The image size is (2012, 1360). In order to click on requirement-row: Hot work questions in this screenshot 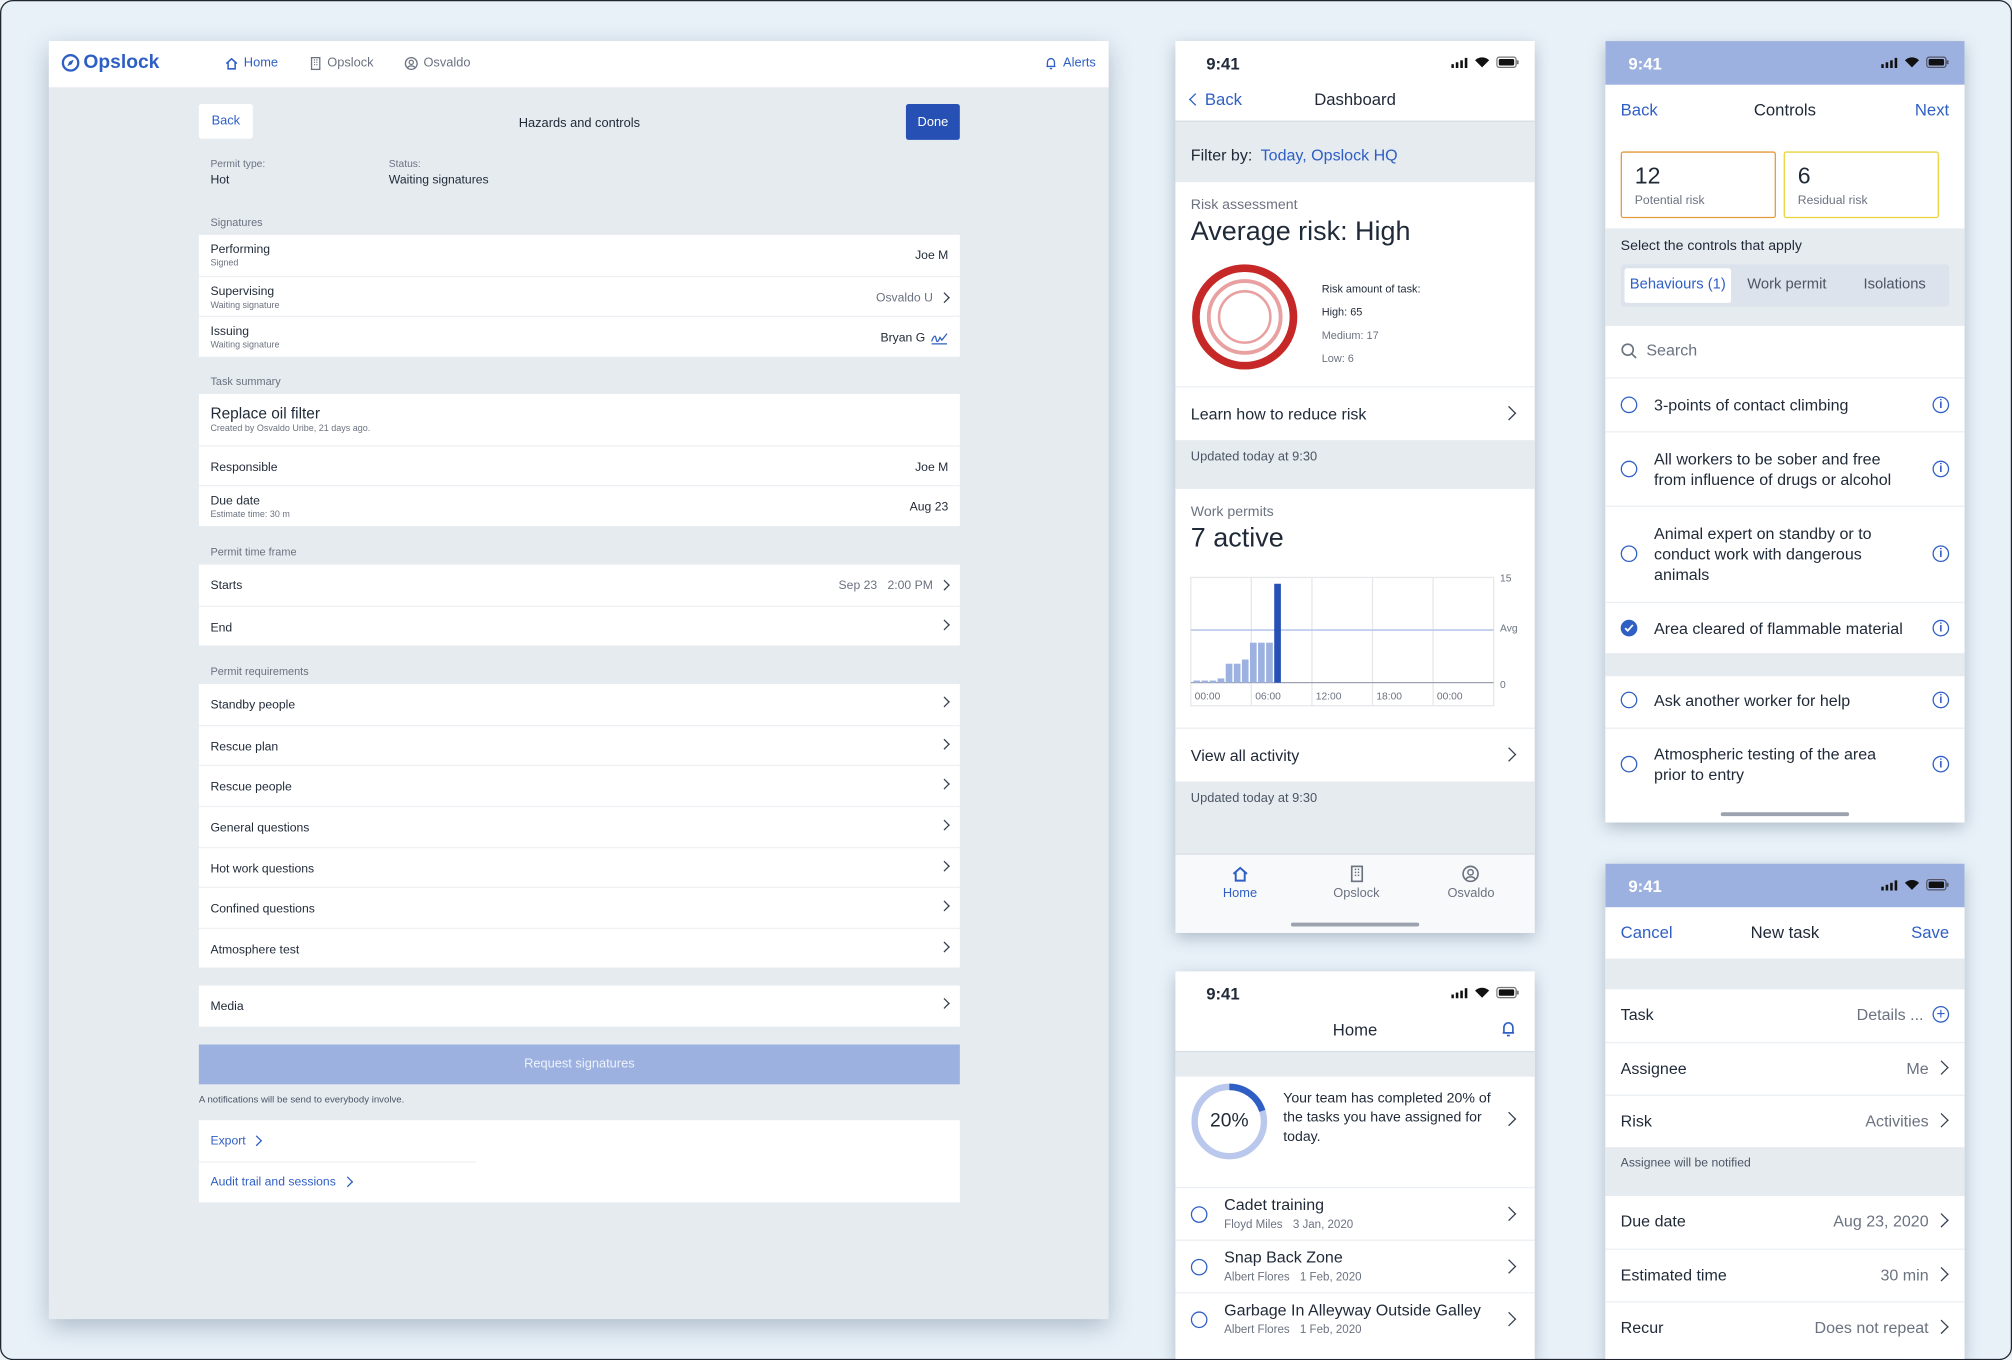, I will do `click(579, 866)`.